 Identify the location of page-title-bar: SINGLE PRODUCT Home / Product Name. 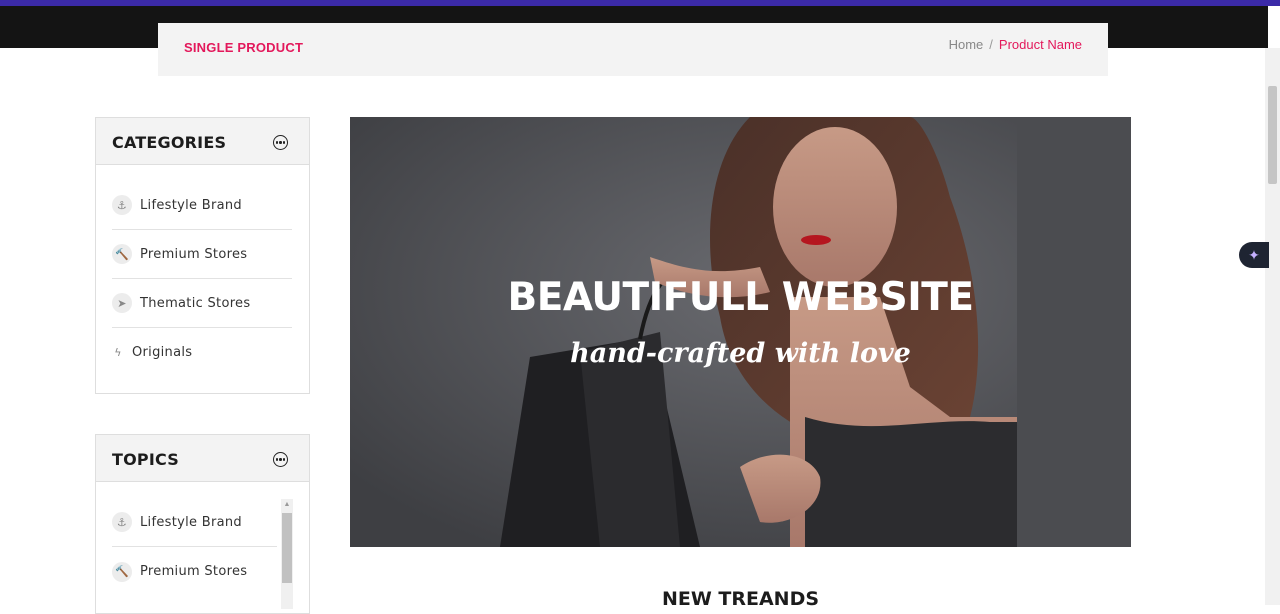
(633, 49).